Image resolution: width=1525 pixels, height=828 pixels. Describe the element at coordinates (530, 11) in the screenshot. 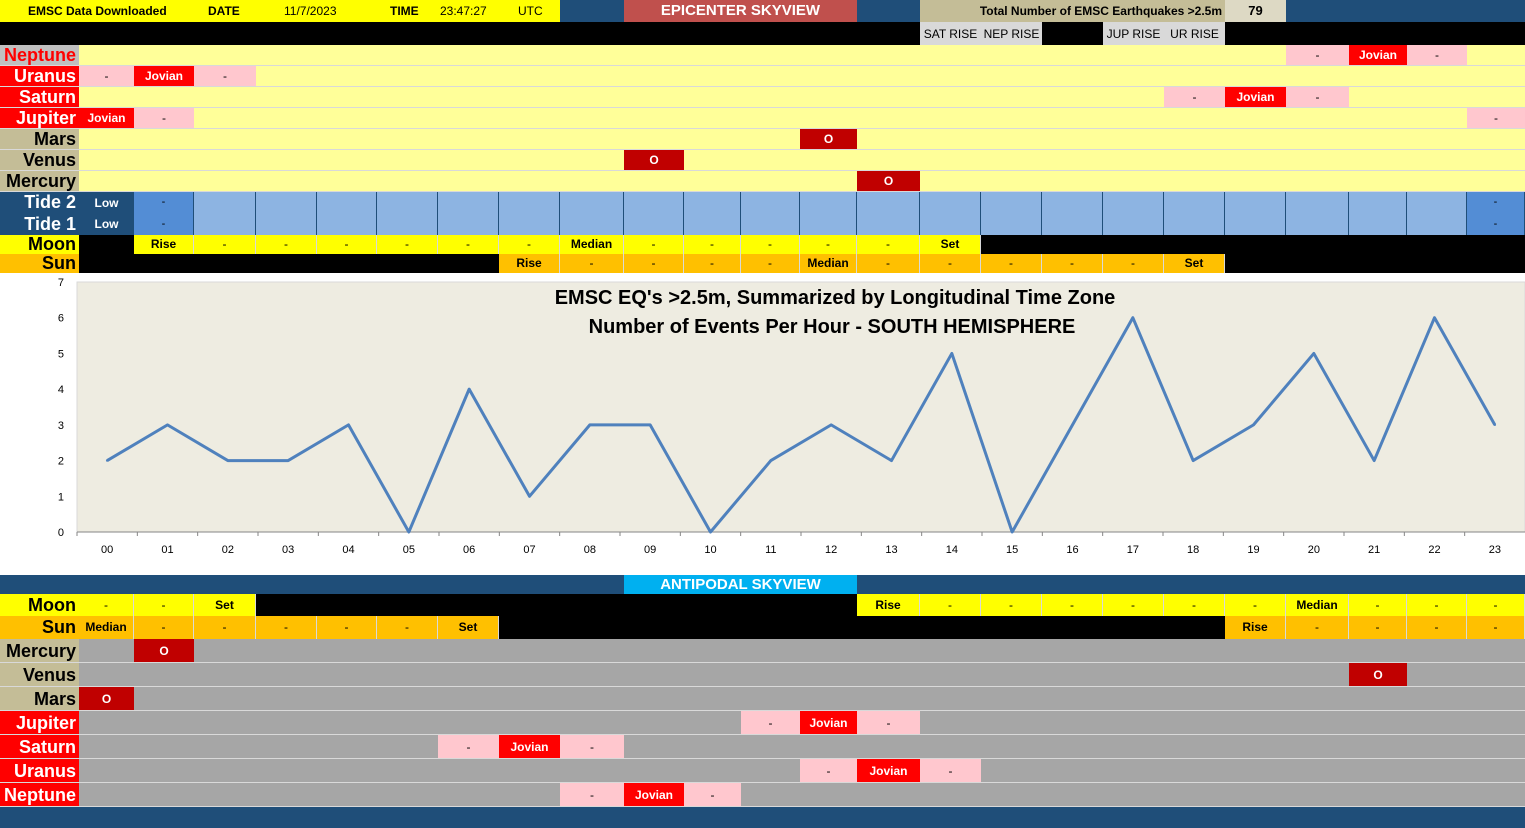

I see `timezone: UTC` at that location.